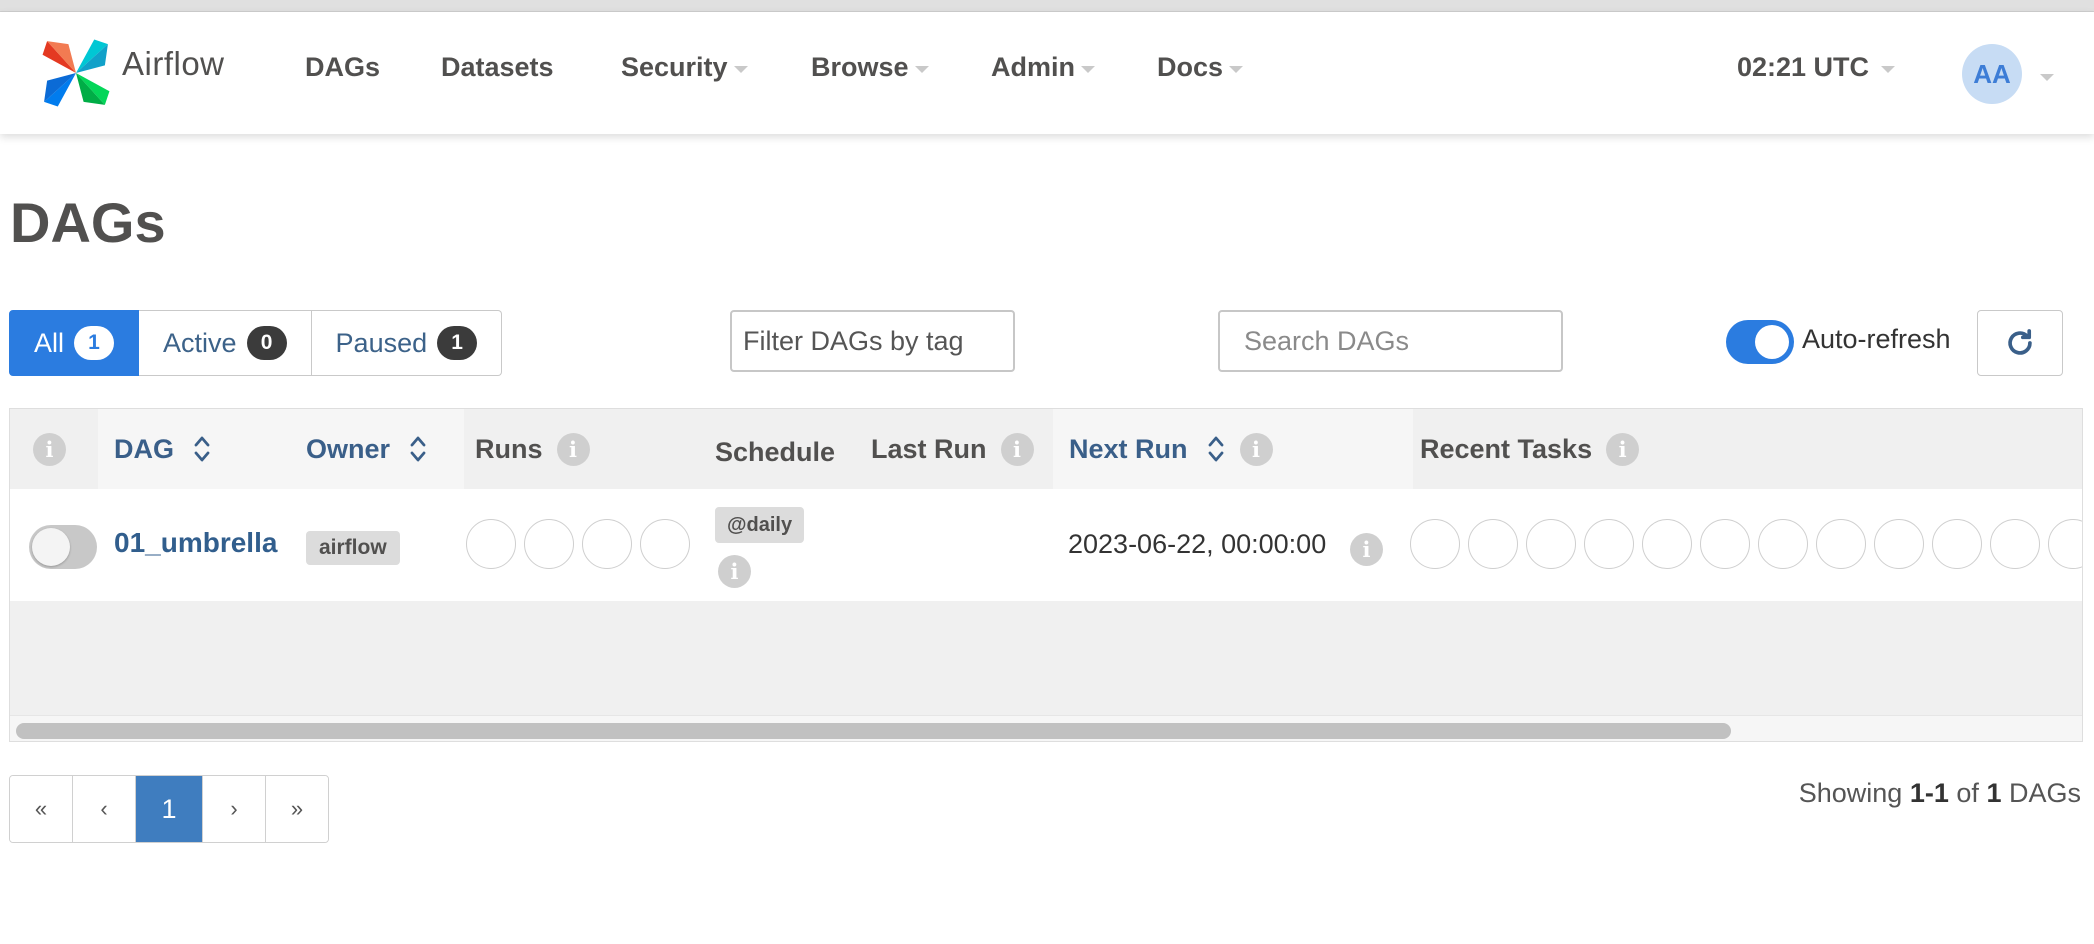 The width and height of the screenshot is (2094, 944). I want to click on page-1-button: 1, so click(169, 809).